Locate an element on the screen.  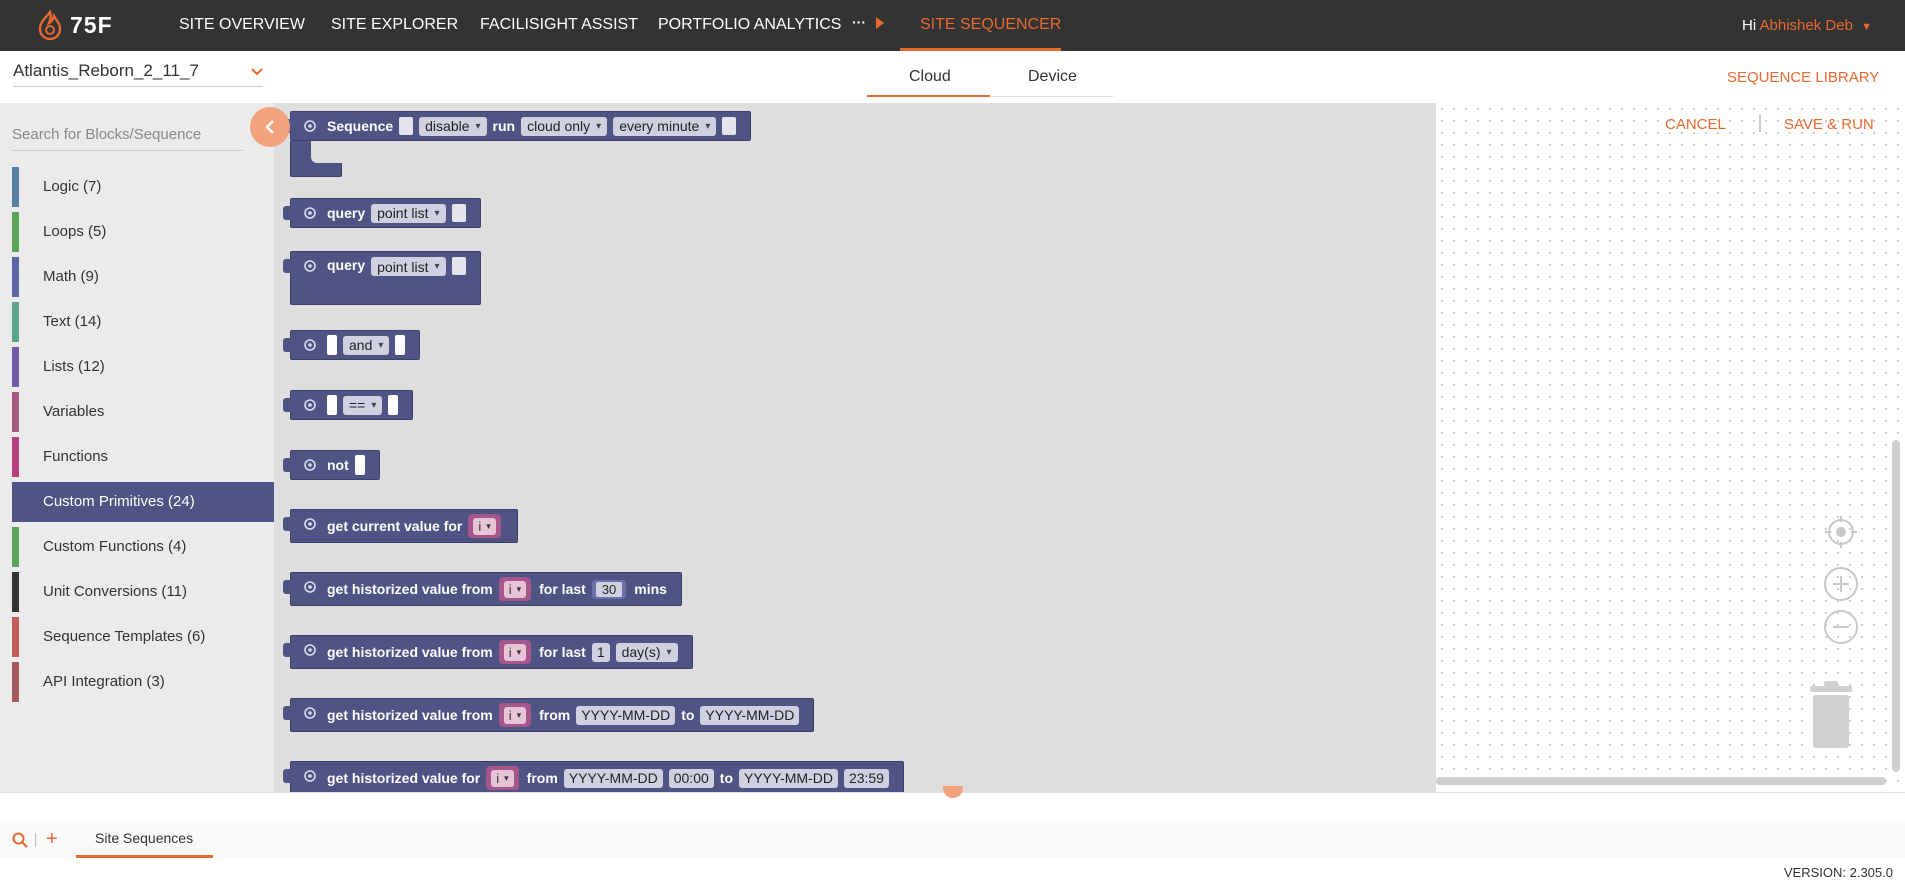
number-input: 1 is located at coordinates (600, 652).